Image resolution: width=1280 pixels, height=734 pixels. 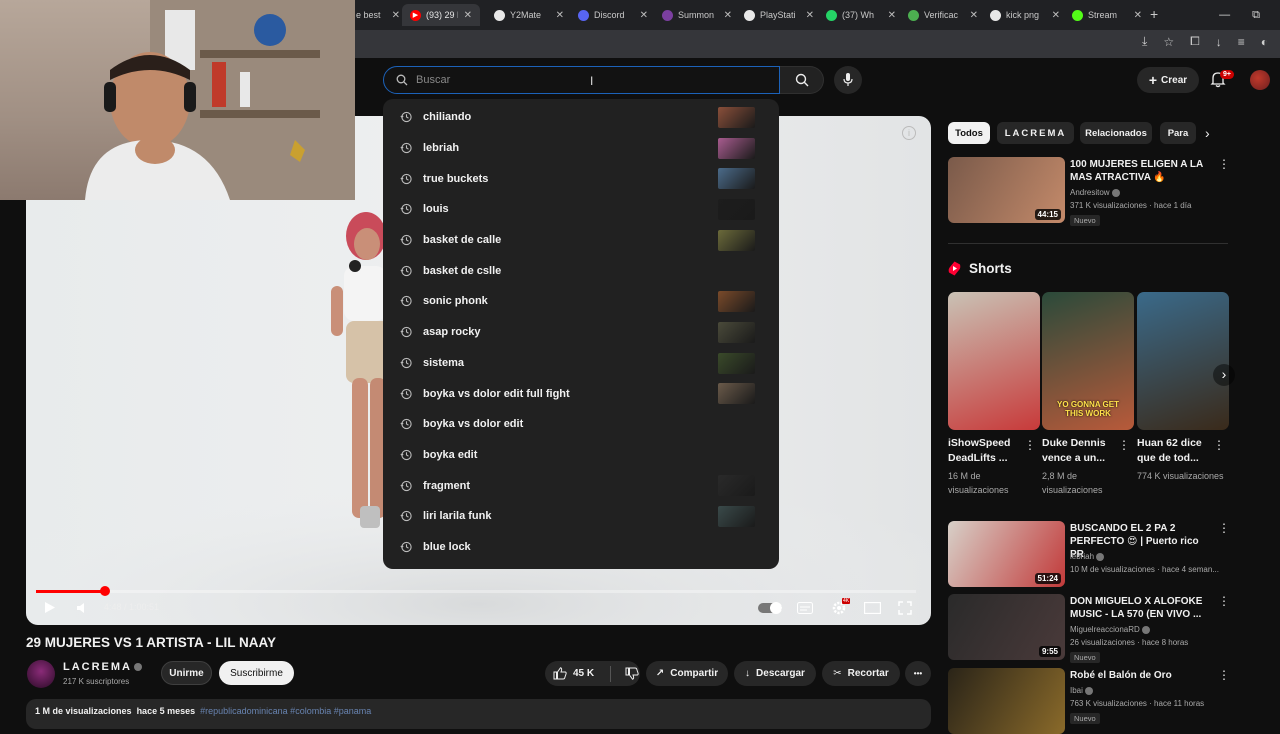 I want to click on clip-button: ✂ Recortar, so click(x=861, y=673).